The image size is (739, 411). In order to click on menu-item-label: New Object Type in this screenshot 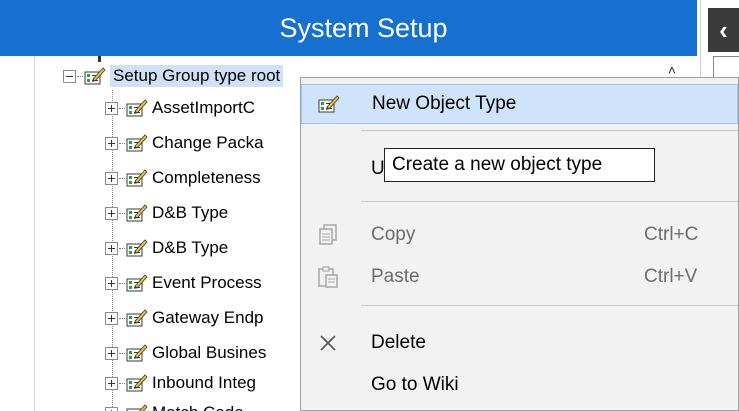, I will do `click(444, 103)`.